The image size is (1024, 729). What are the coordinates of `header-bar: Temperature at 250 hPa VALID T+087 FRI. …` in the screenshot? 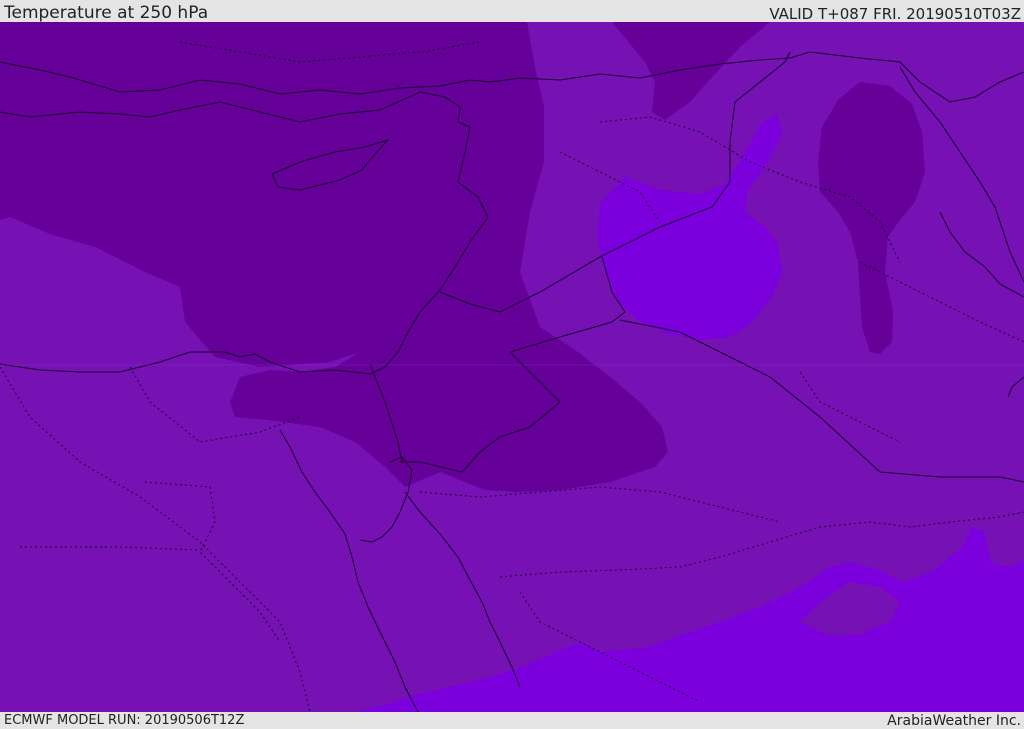 It's located at (512, 11).